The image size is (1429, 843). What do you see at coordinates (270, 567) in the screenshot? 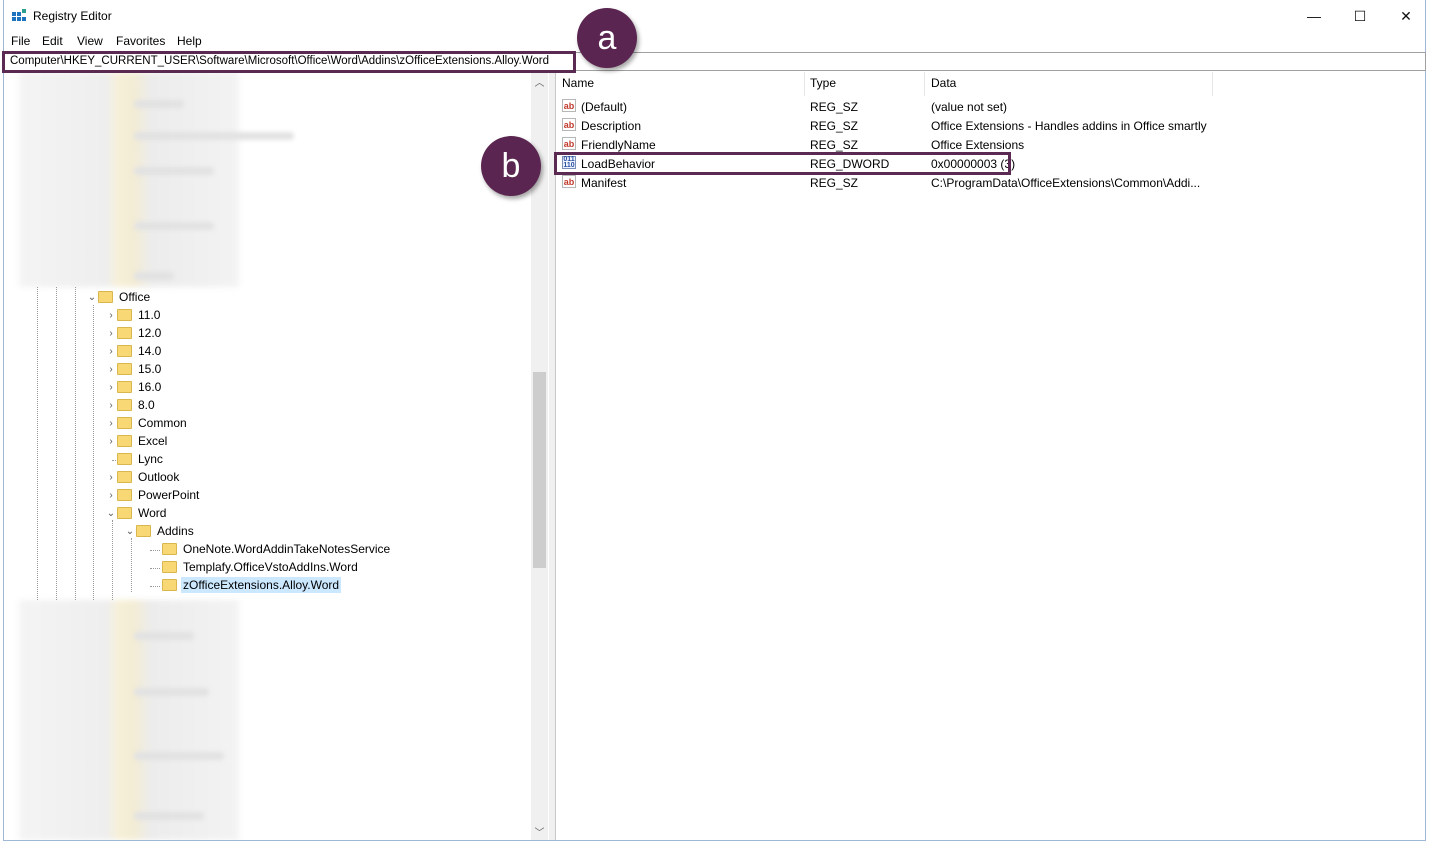
I see `tree-item-label: Templafy.OfficeVstoAddIns.Word` at bounding box center [270, 567].